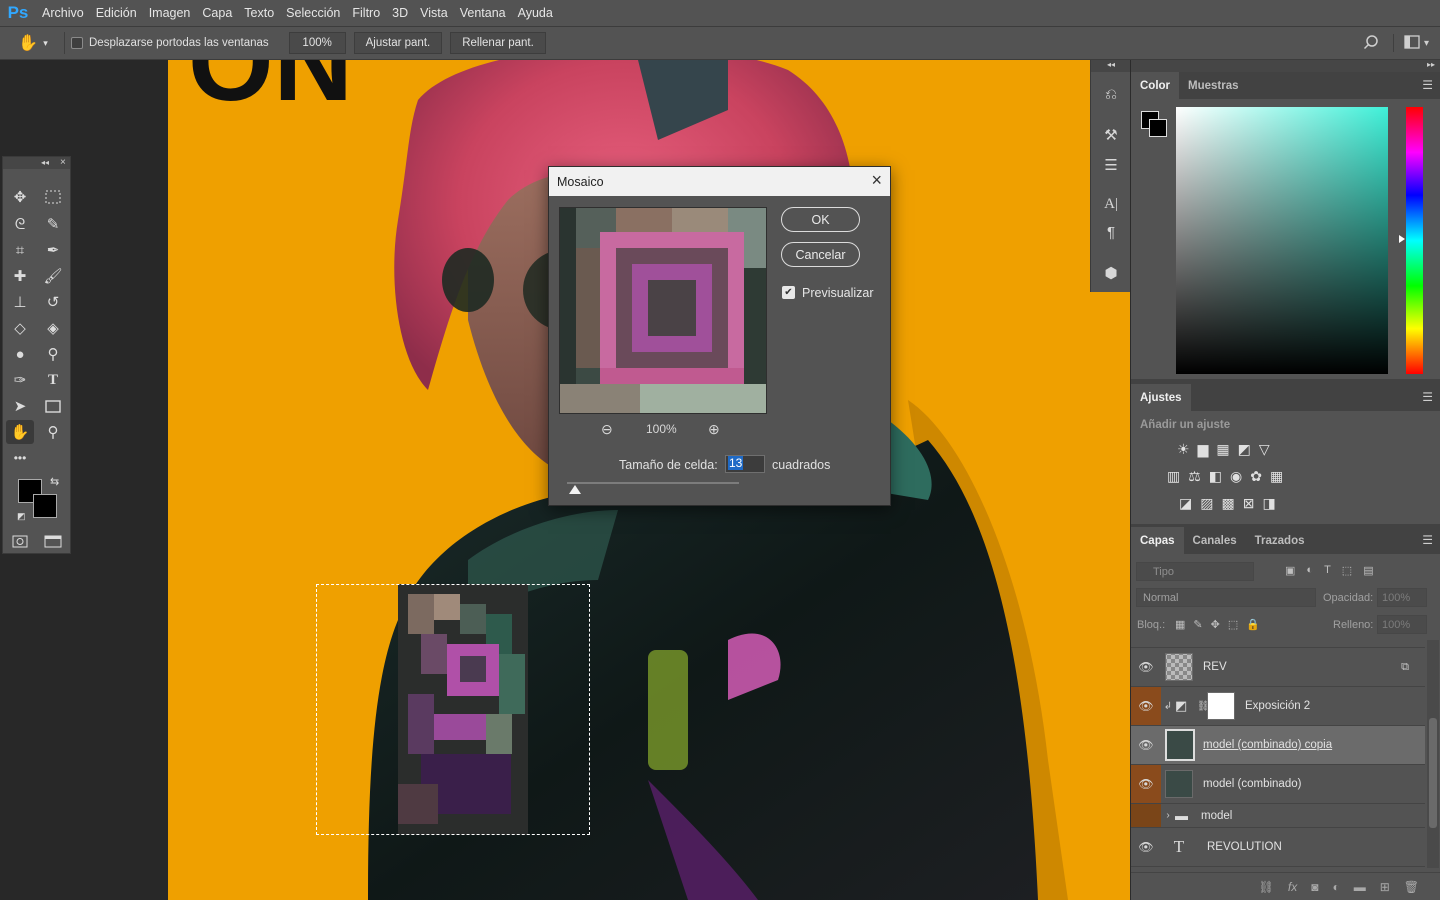  What do you see at coordinates (53, 250) in the screenshot?
I see `eyedropper-icon: ✒` at bounding box center [53, 250].